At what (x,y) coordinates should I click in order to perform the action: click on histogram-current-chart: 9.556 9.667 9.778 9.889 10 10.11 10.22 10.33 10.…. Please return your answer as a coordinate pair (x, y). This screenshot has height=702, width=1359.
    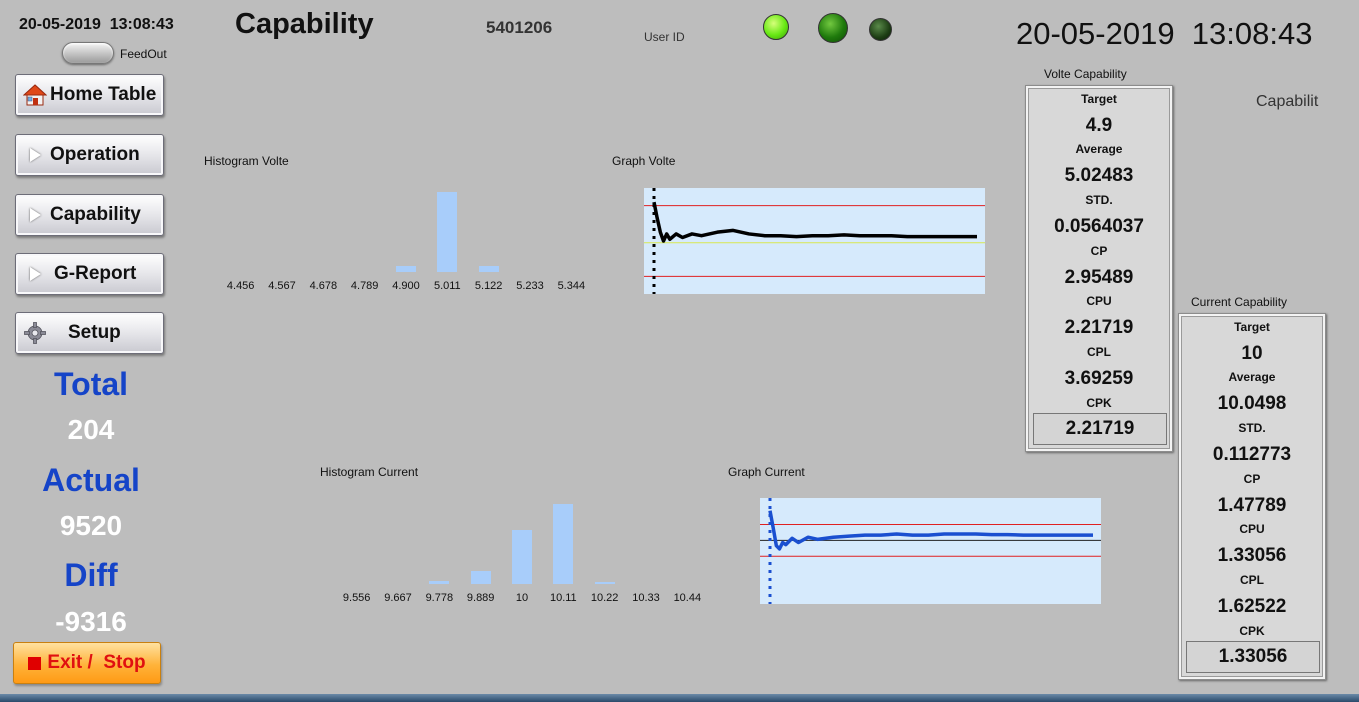
    Looking at the image, I should click on (522, 553).